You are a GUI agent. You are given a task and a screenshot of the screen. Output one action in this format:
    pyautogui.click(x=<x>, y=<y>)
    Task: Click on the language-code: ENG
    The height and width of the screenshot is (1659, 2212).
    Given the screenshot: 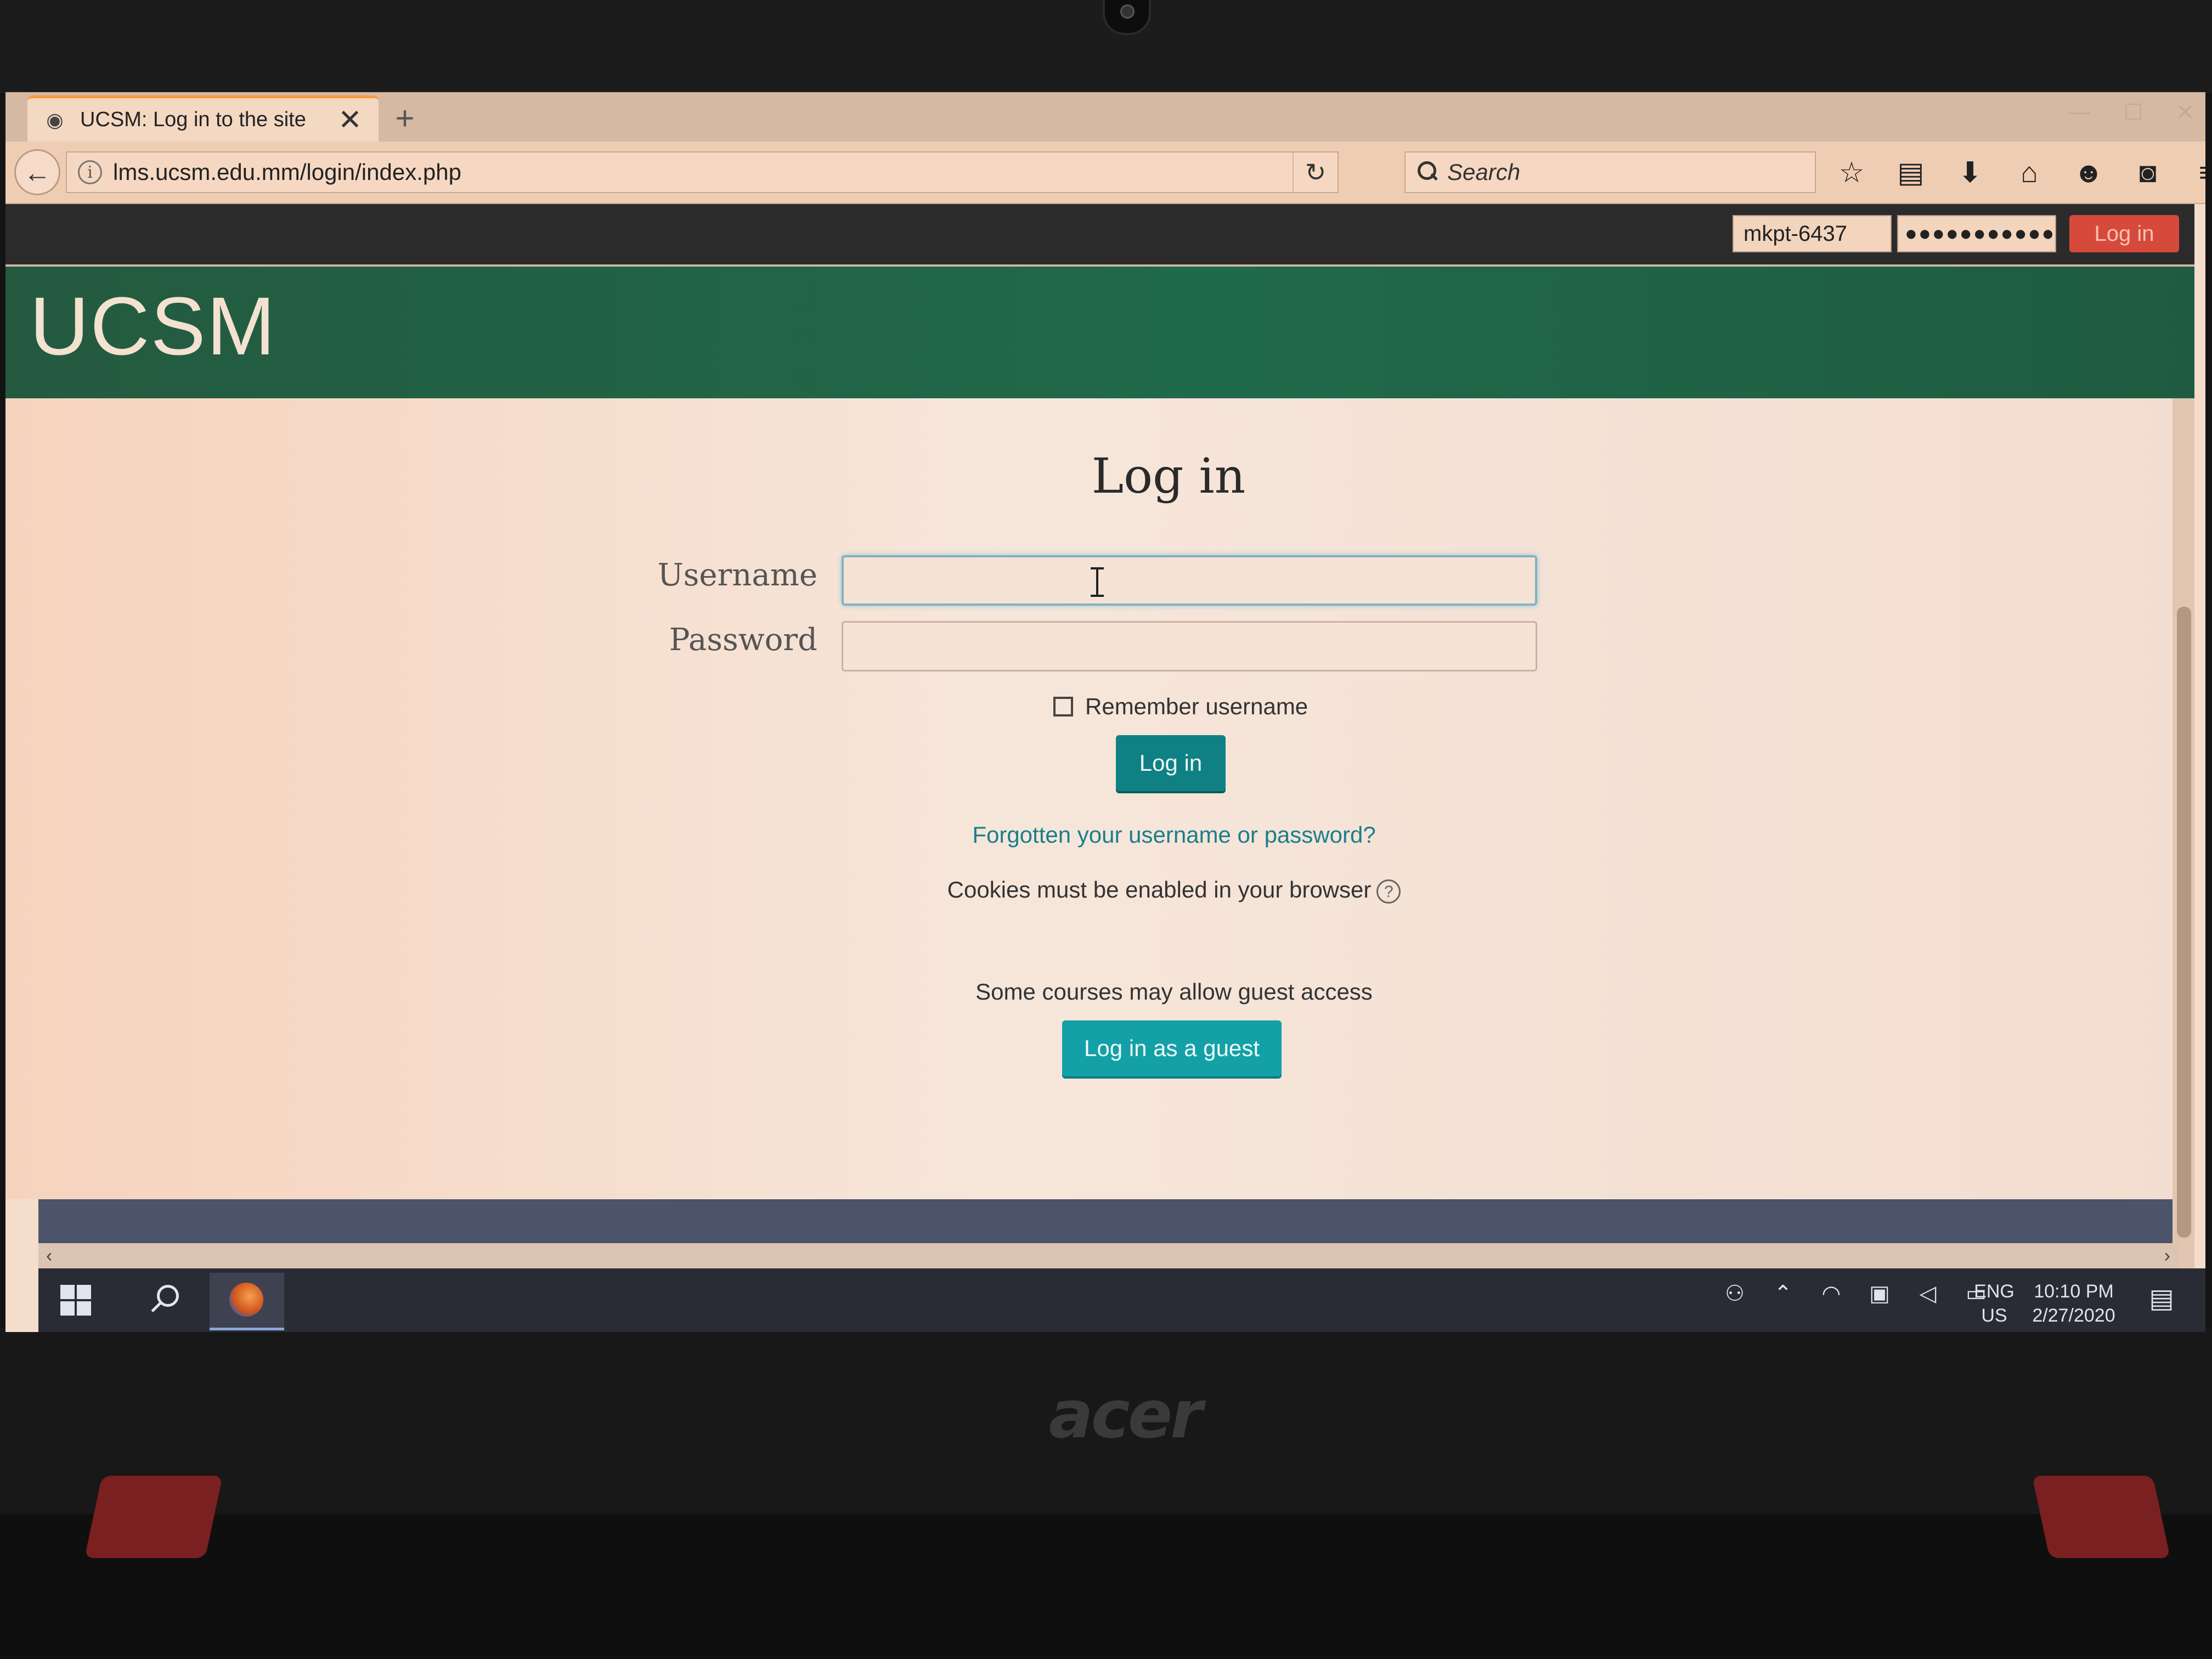 What is the action you would take?
    pyautogui.click(x=1995, y=1291)
    